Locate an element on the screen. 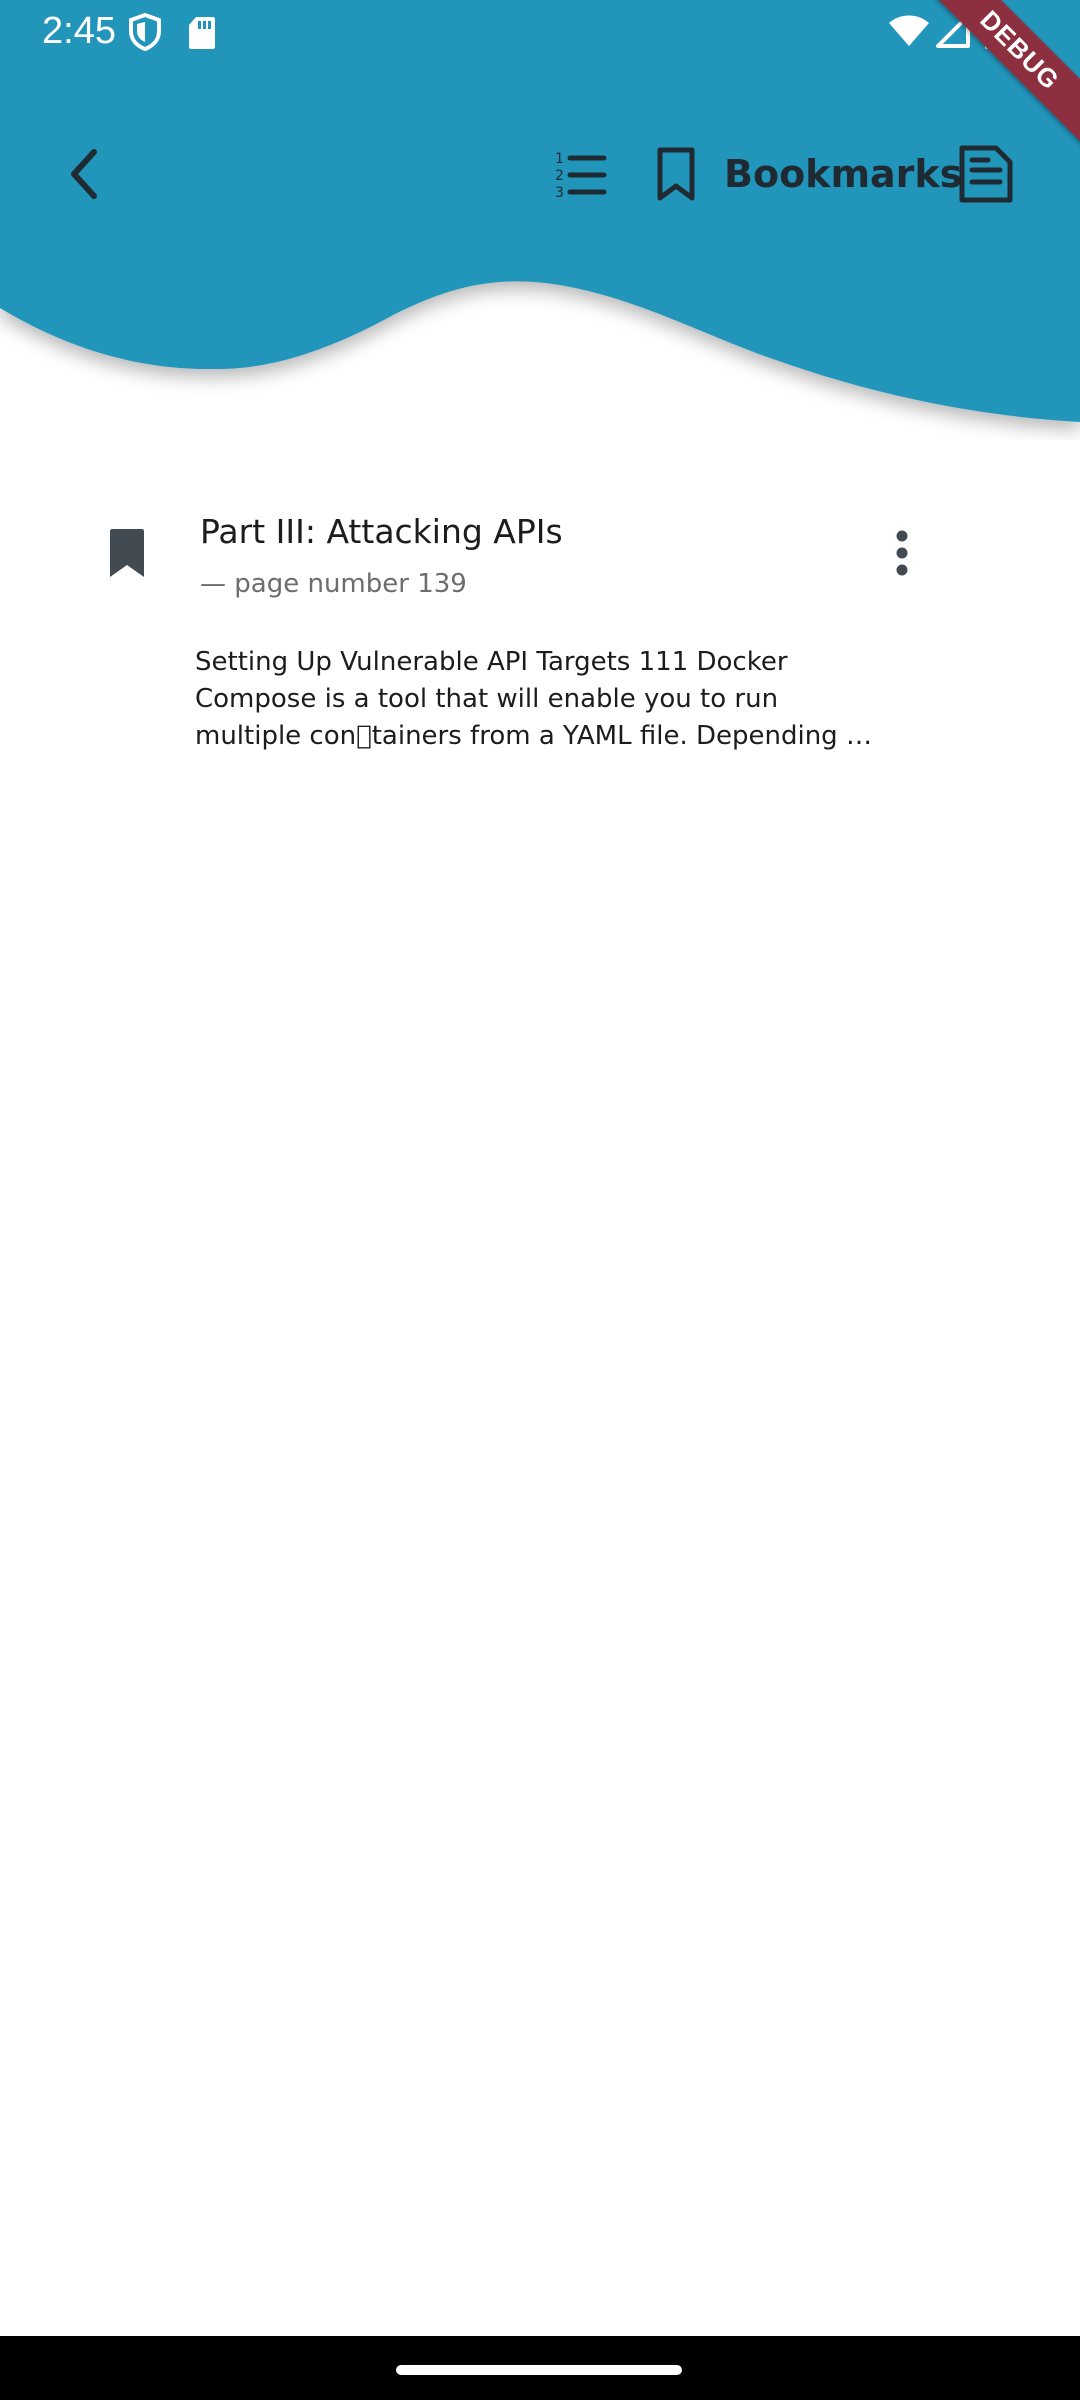 This screenshot has width=1080, height=2400. contents-button: 1 2 3 is located at coordinates (586, 174).